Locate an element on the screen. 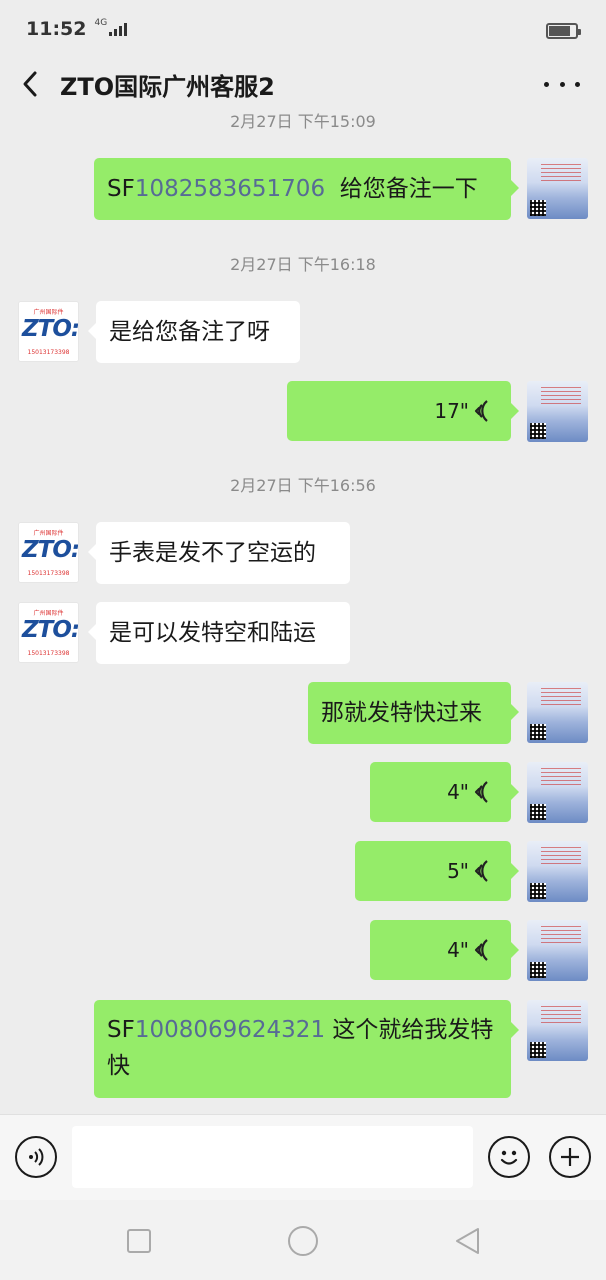 The width and height of the screenshot is (606, 1280). system-navigation-bar is located at coordinates (303, 1240).